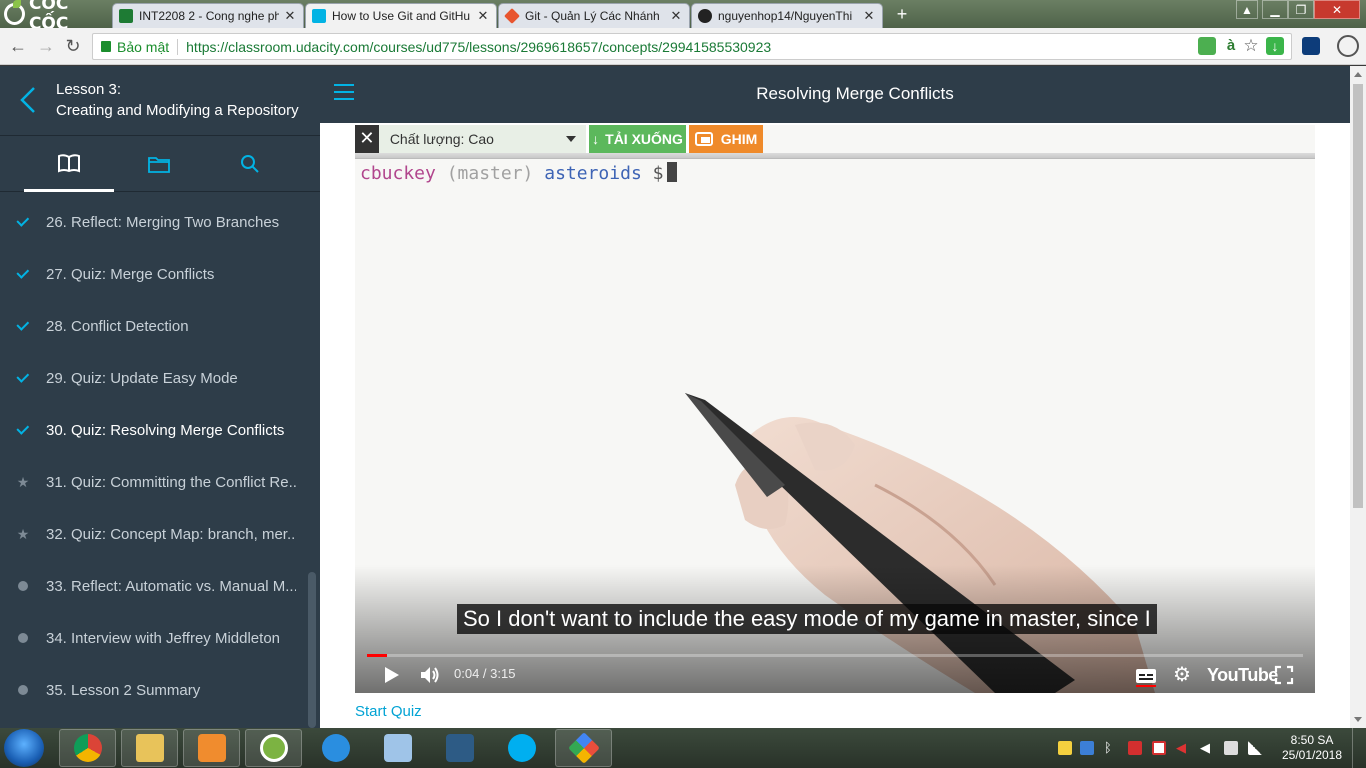 The height and width of the screenshot is (768, 1366). Describe the element at coordinates (482, 139) in the screenshot. I see `quality-select: Chất lượng: Cao` at that location.